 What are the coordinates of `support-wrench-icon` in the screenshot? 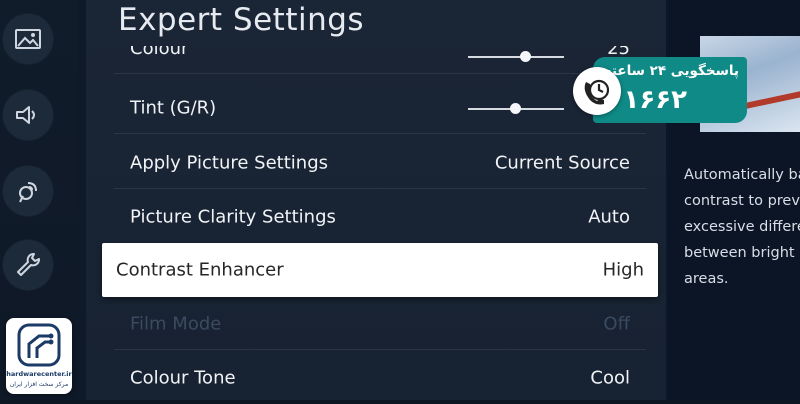 It's located at (28, 264).